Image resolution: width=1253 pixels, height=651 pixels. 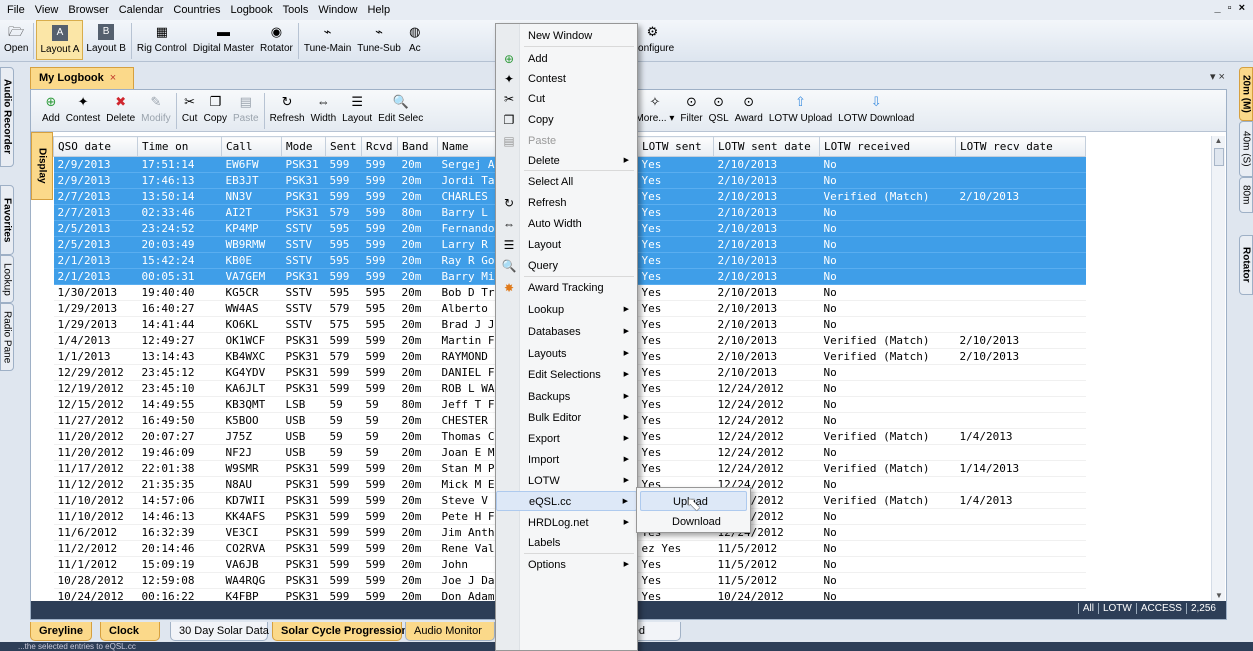 I want to click on context-menu-item-hrdlog-net: HRDLog.net ▶, so click(x=566, y=523).